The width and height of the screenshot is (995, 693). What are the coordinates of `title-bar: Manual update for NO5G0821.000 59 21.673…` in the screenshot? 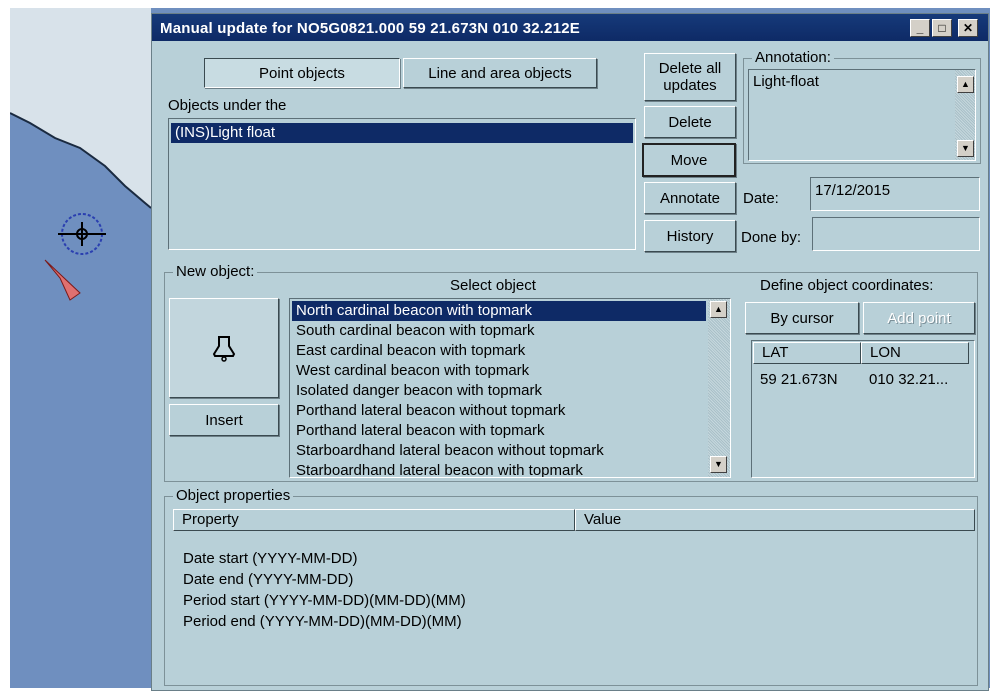 It's located at (570, 27).